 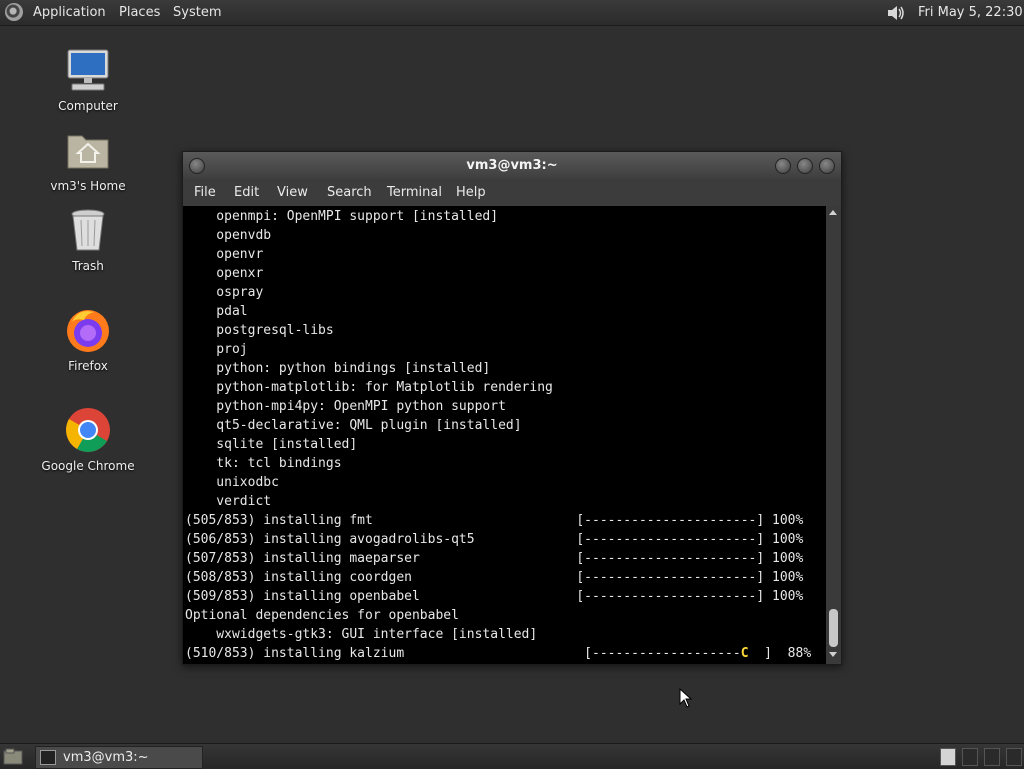 What do you see at coordinates (48, 757) in the screenshot?
I see `terminal-icon` at bounding box center [48, 757].